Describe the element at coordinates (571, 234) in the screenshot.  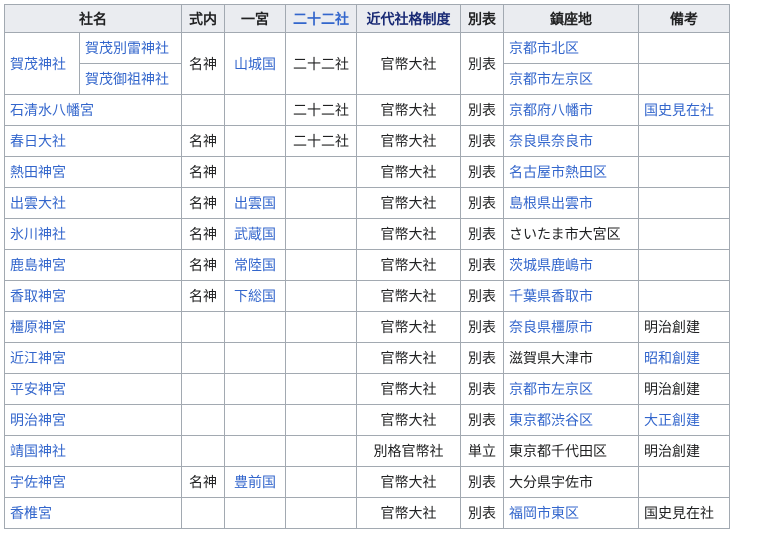
I see `location-cell: さいたま市大宮区` at that location.